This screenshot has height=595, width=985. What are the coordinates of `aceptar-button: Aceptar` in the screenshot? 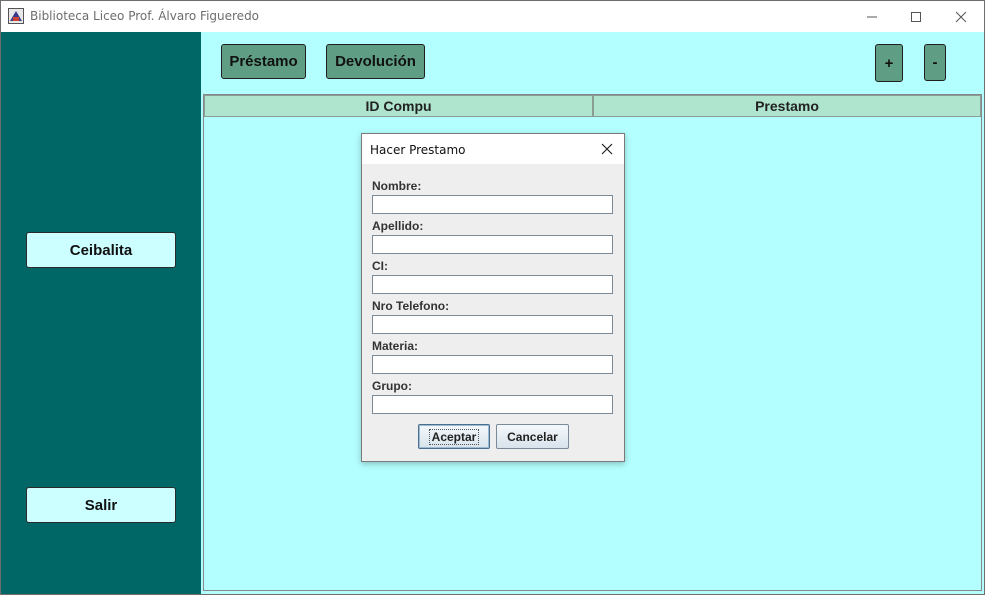 It's located at (454, 436).